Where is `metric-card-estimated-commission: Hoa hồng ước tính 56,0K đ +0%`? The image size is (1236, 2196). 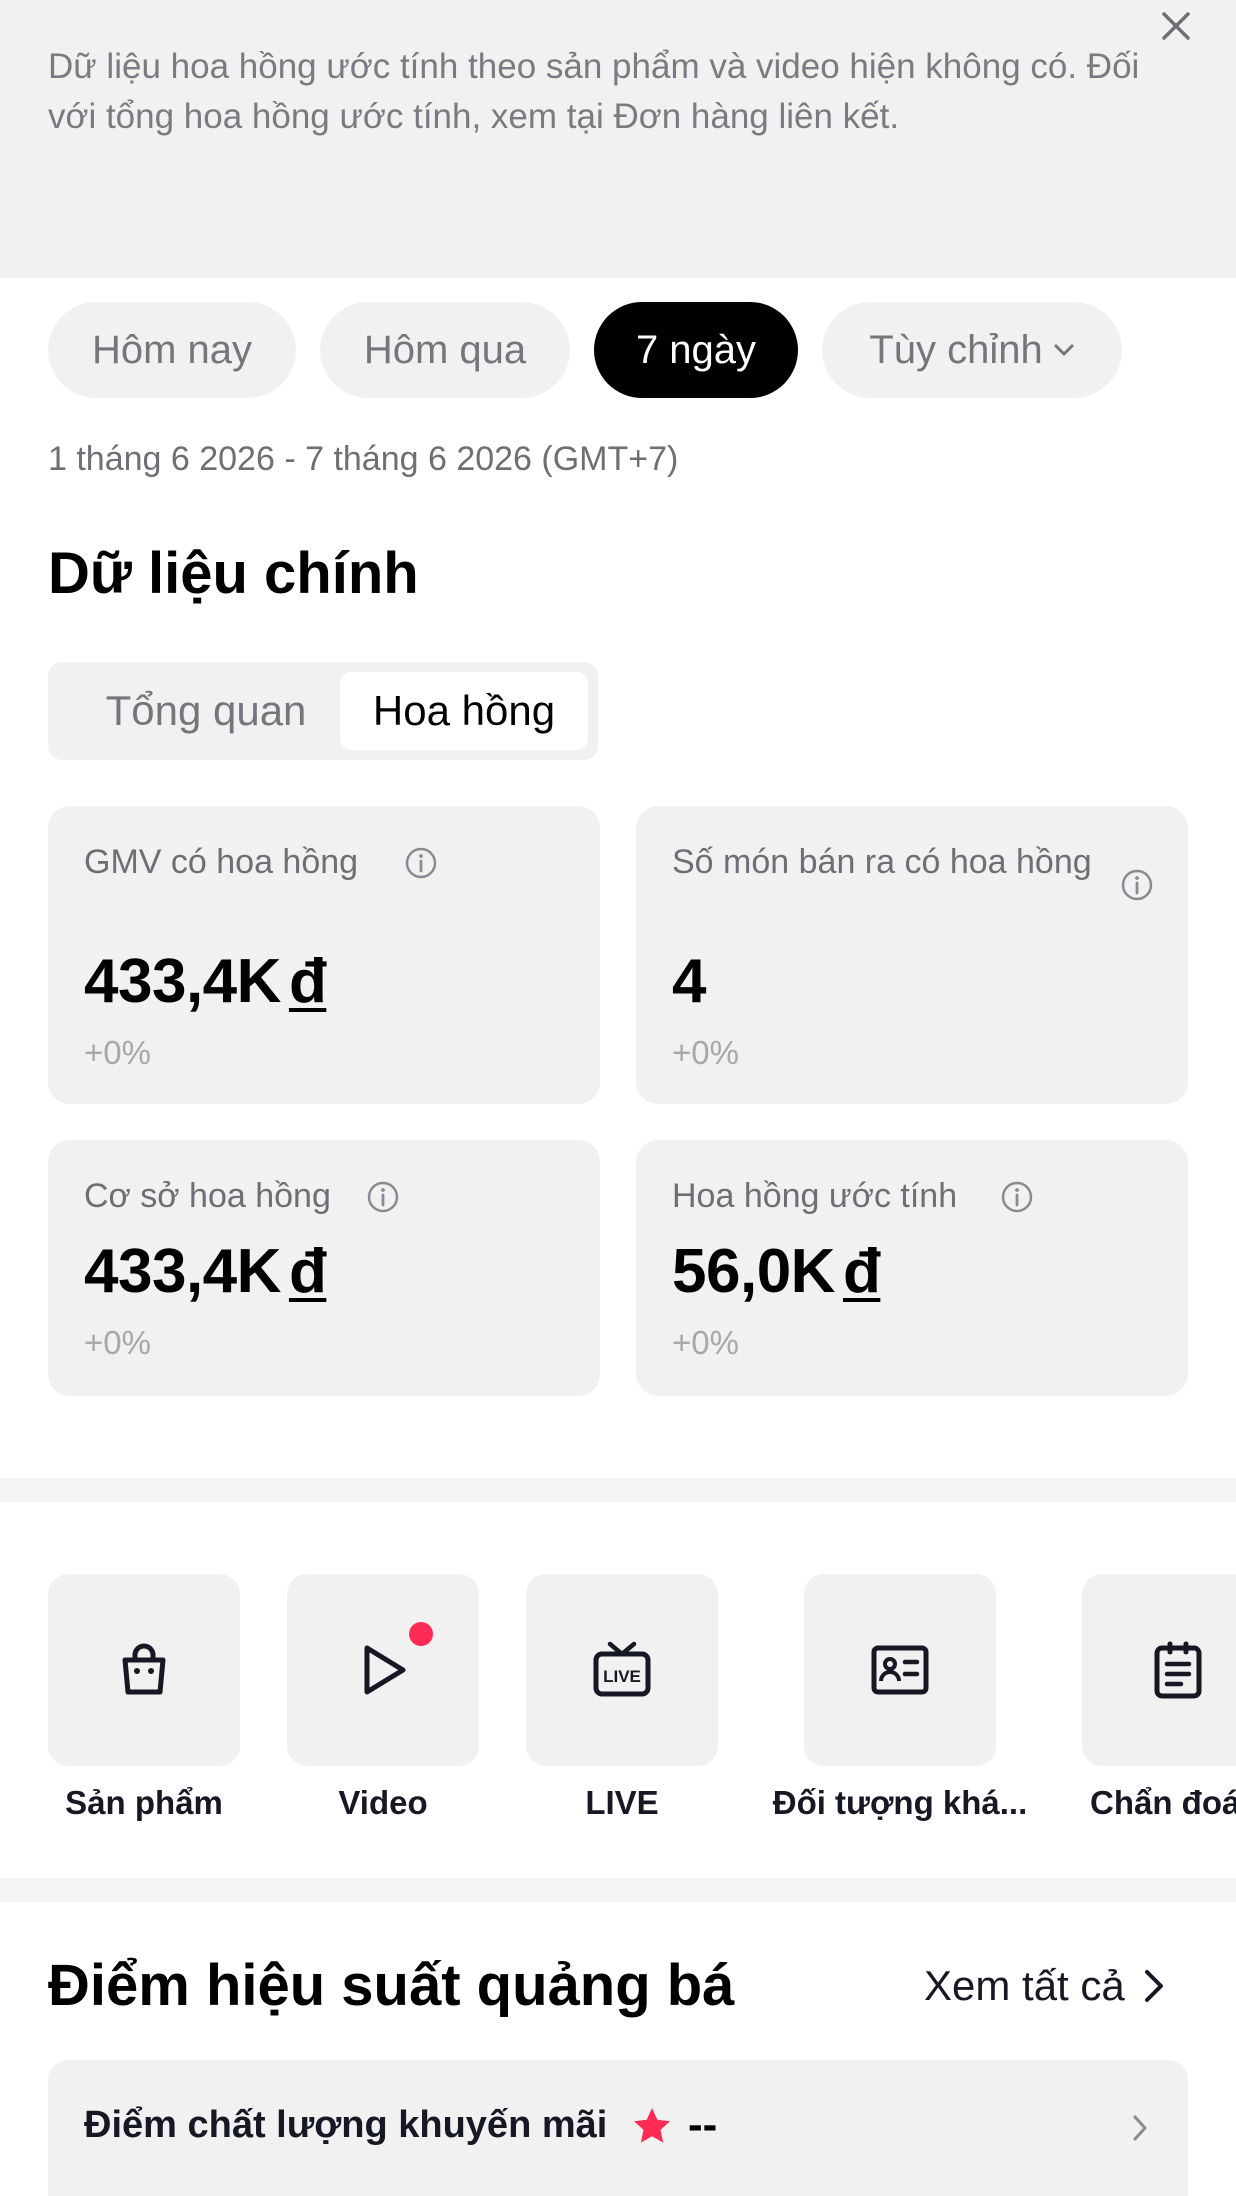
metric-card-estimated-commission: Hoa hồng ước tính 56,0K đ +0% is located at coordinates (912, 1268).